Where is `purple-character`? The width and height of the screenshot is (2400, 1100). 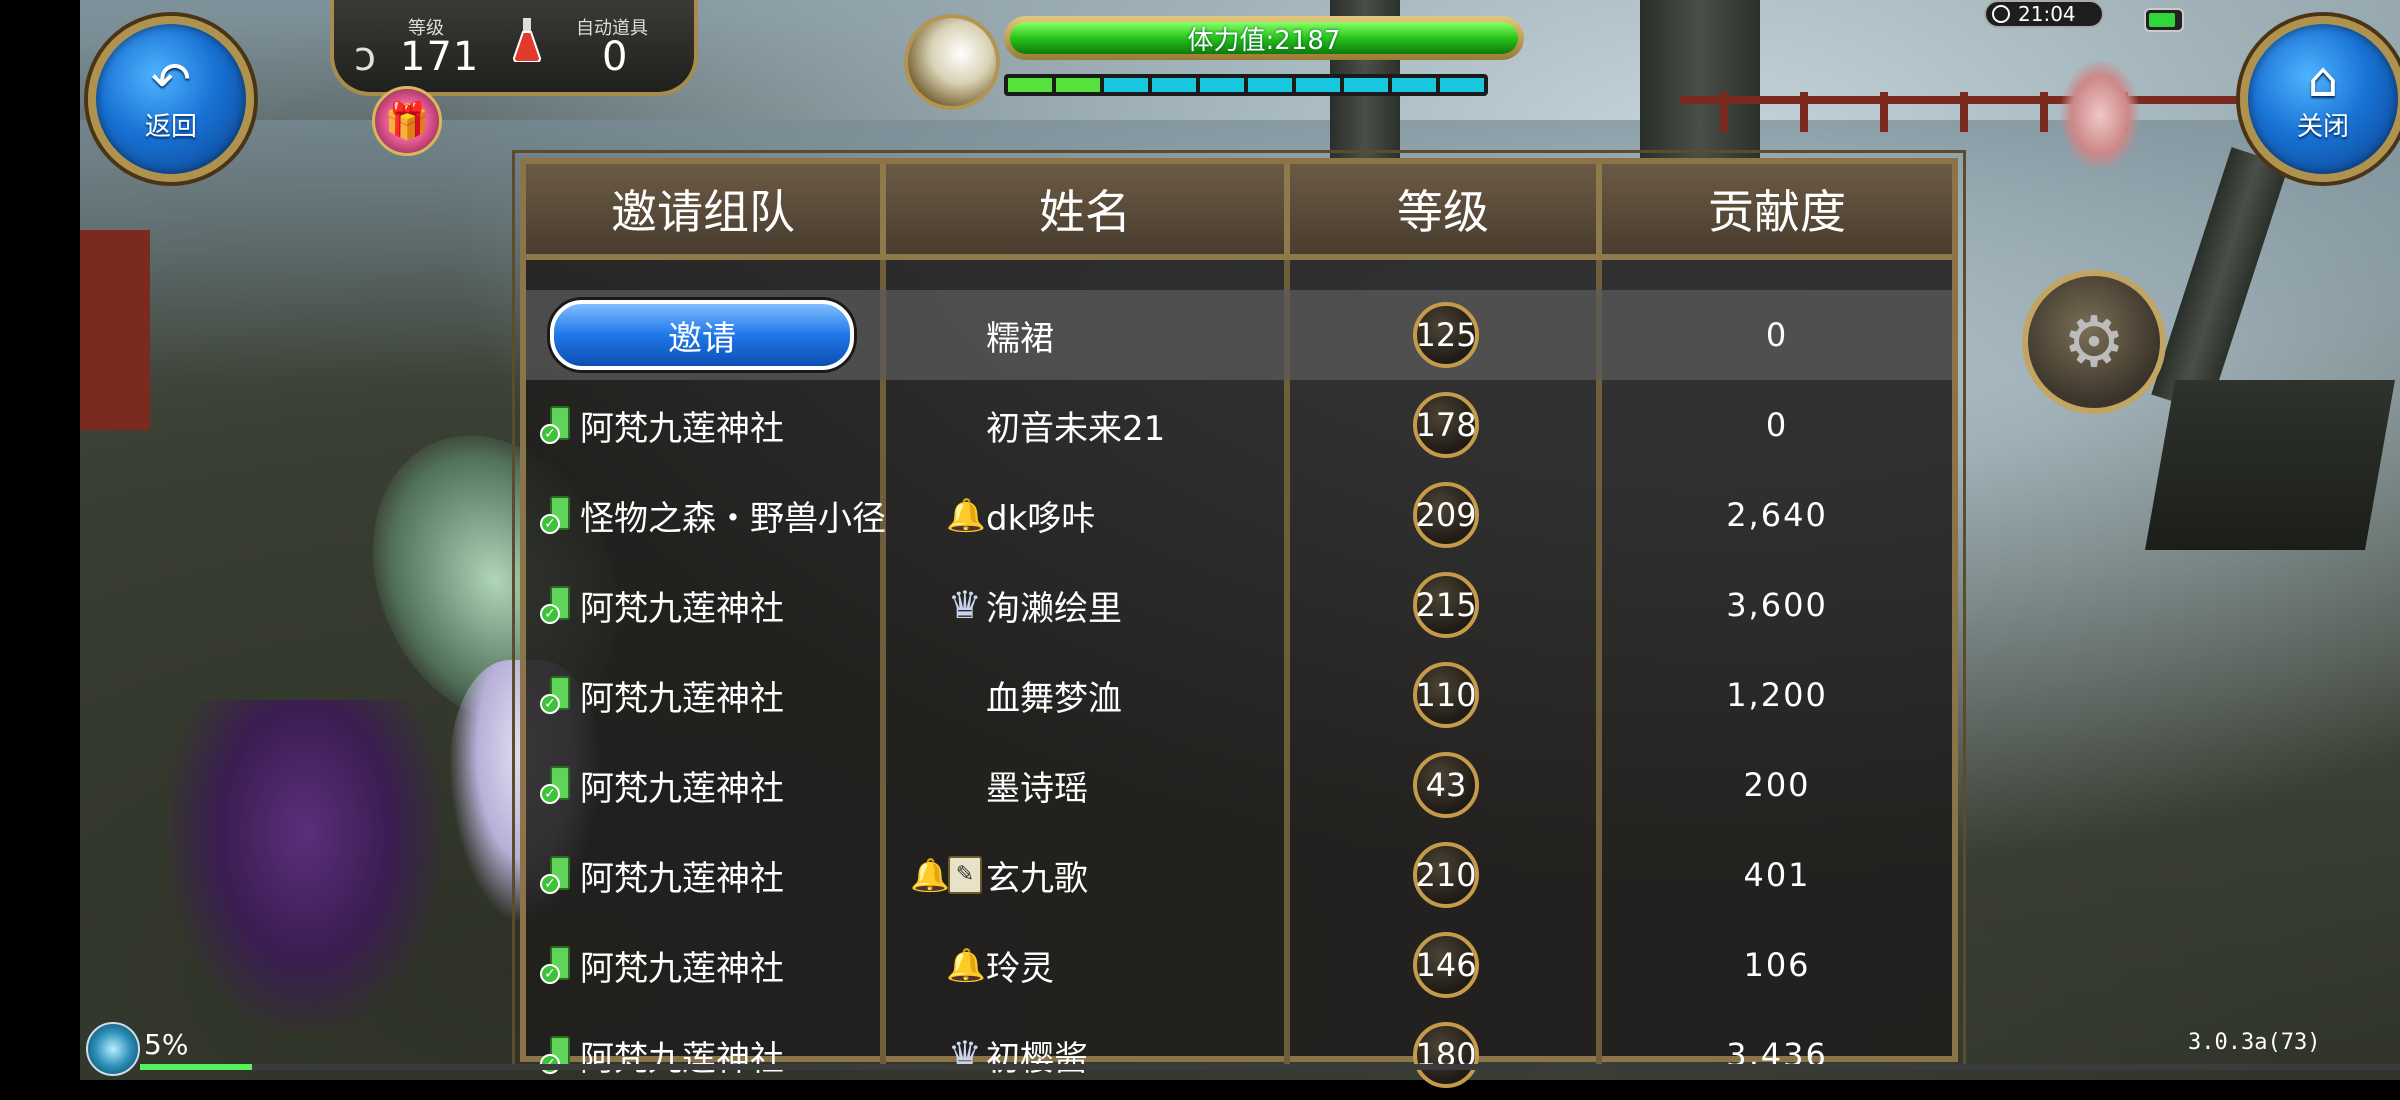
purple-character is located at coordinates (305, 865).